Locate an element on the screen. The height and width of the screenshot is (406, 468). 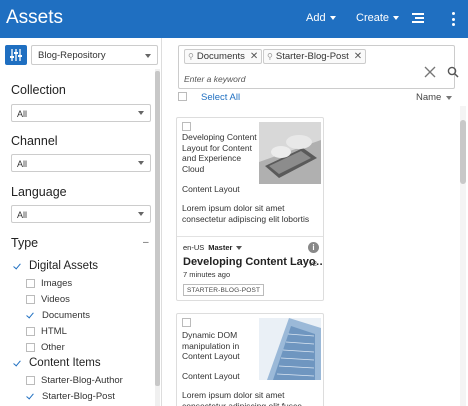
info-icon: i is located at coordinates (313, 247).